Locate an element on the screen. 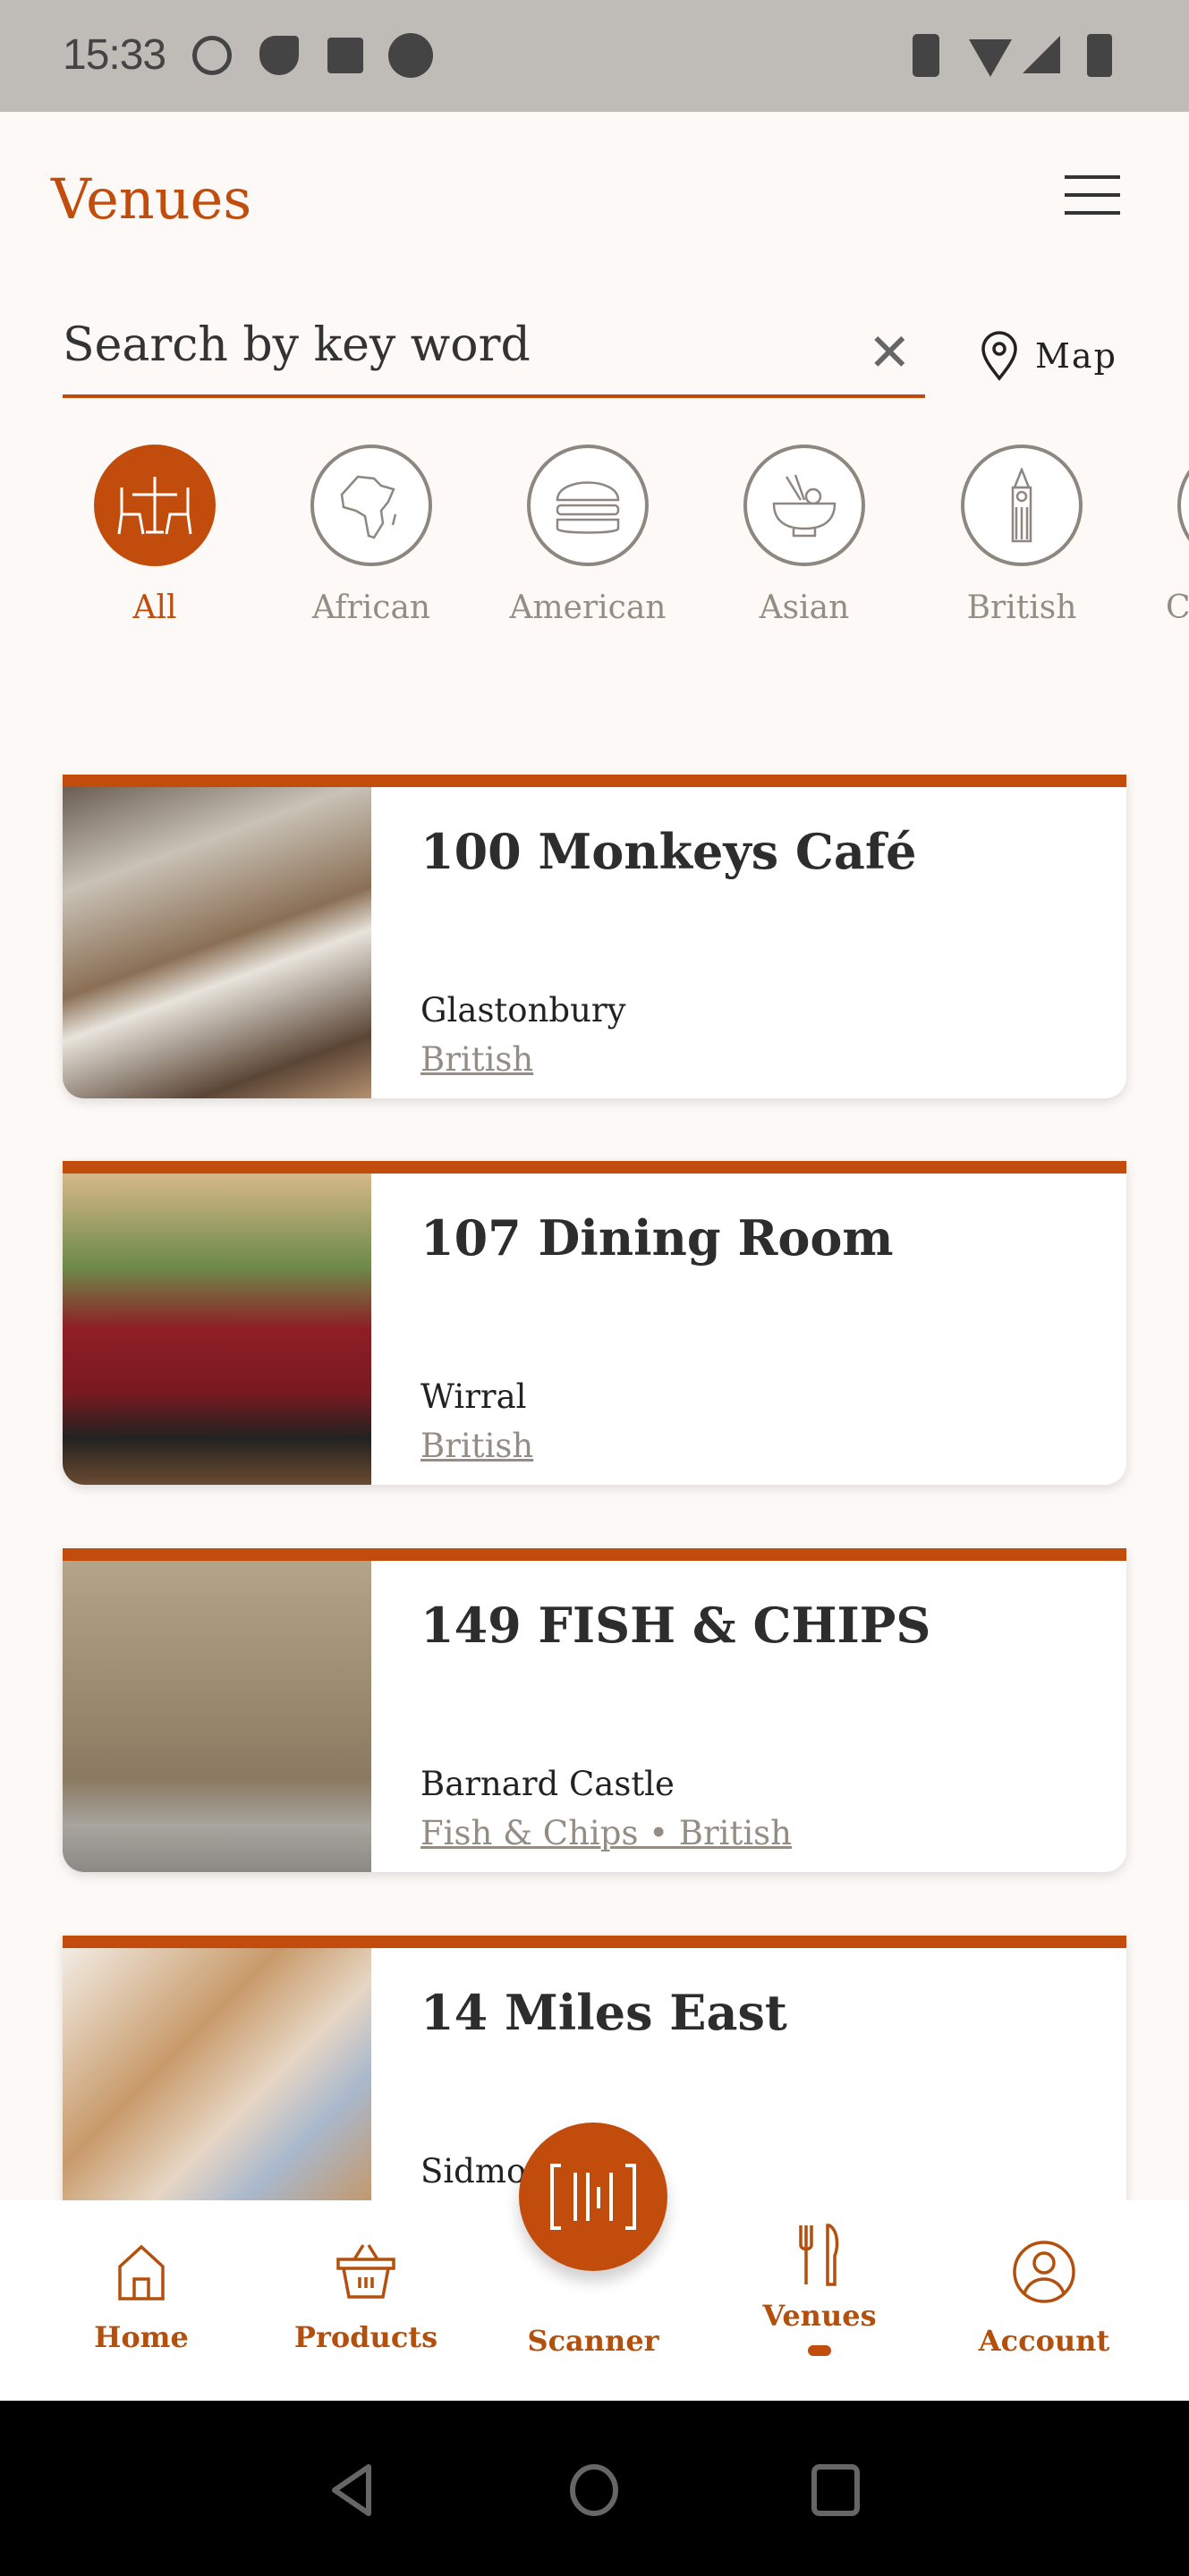 This screenshot has width=1189, height=2576. basket-icon is located at coordinates (365, 2271).